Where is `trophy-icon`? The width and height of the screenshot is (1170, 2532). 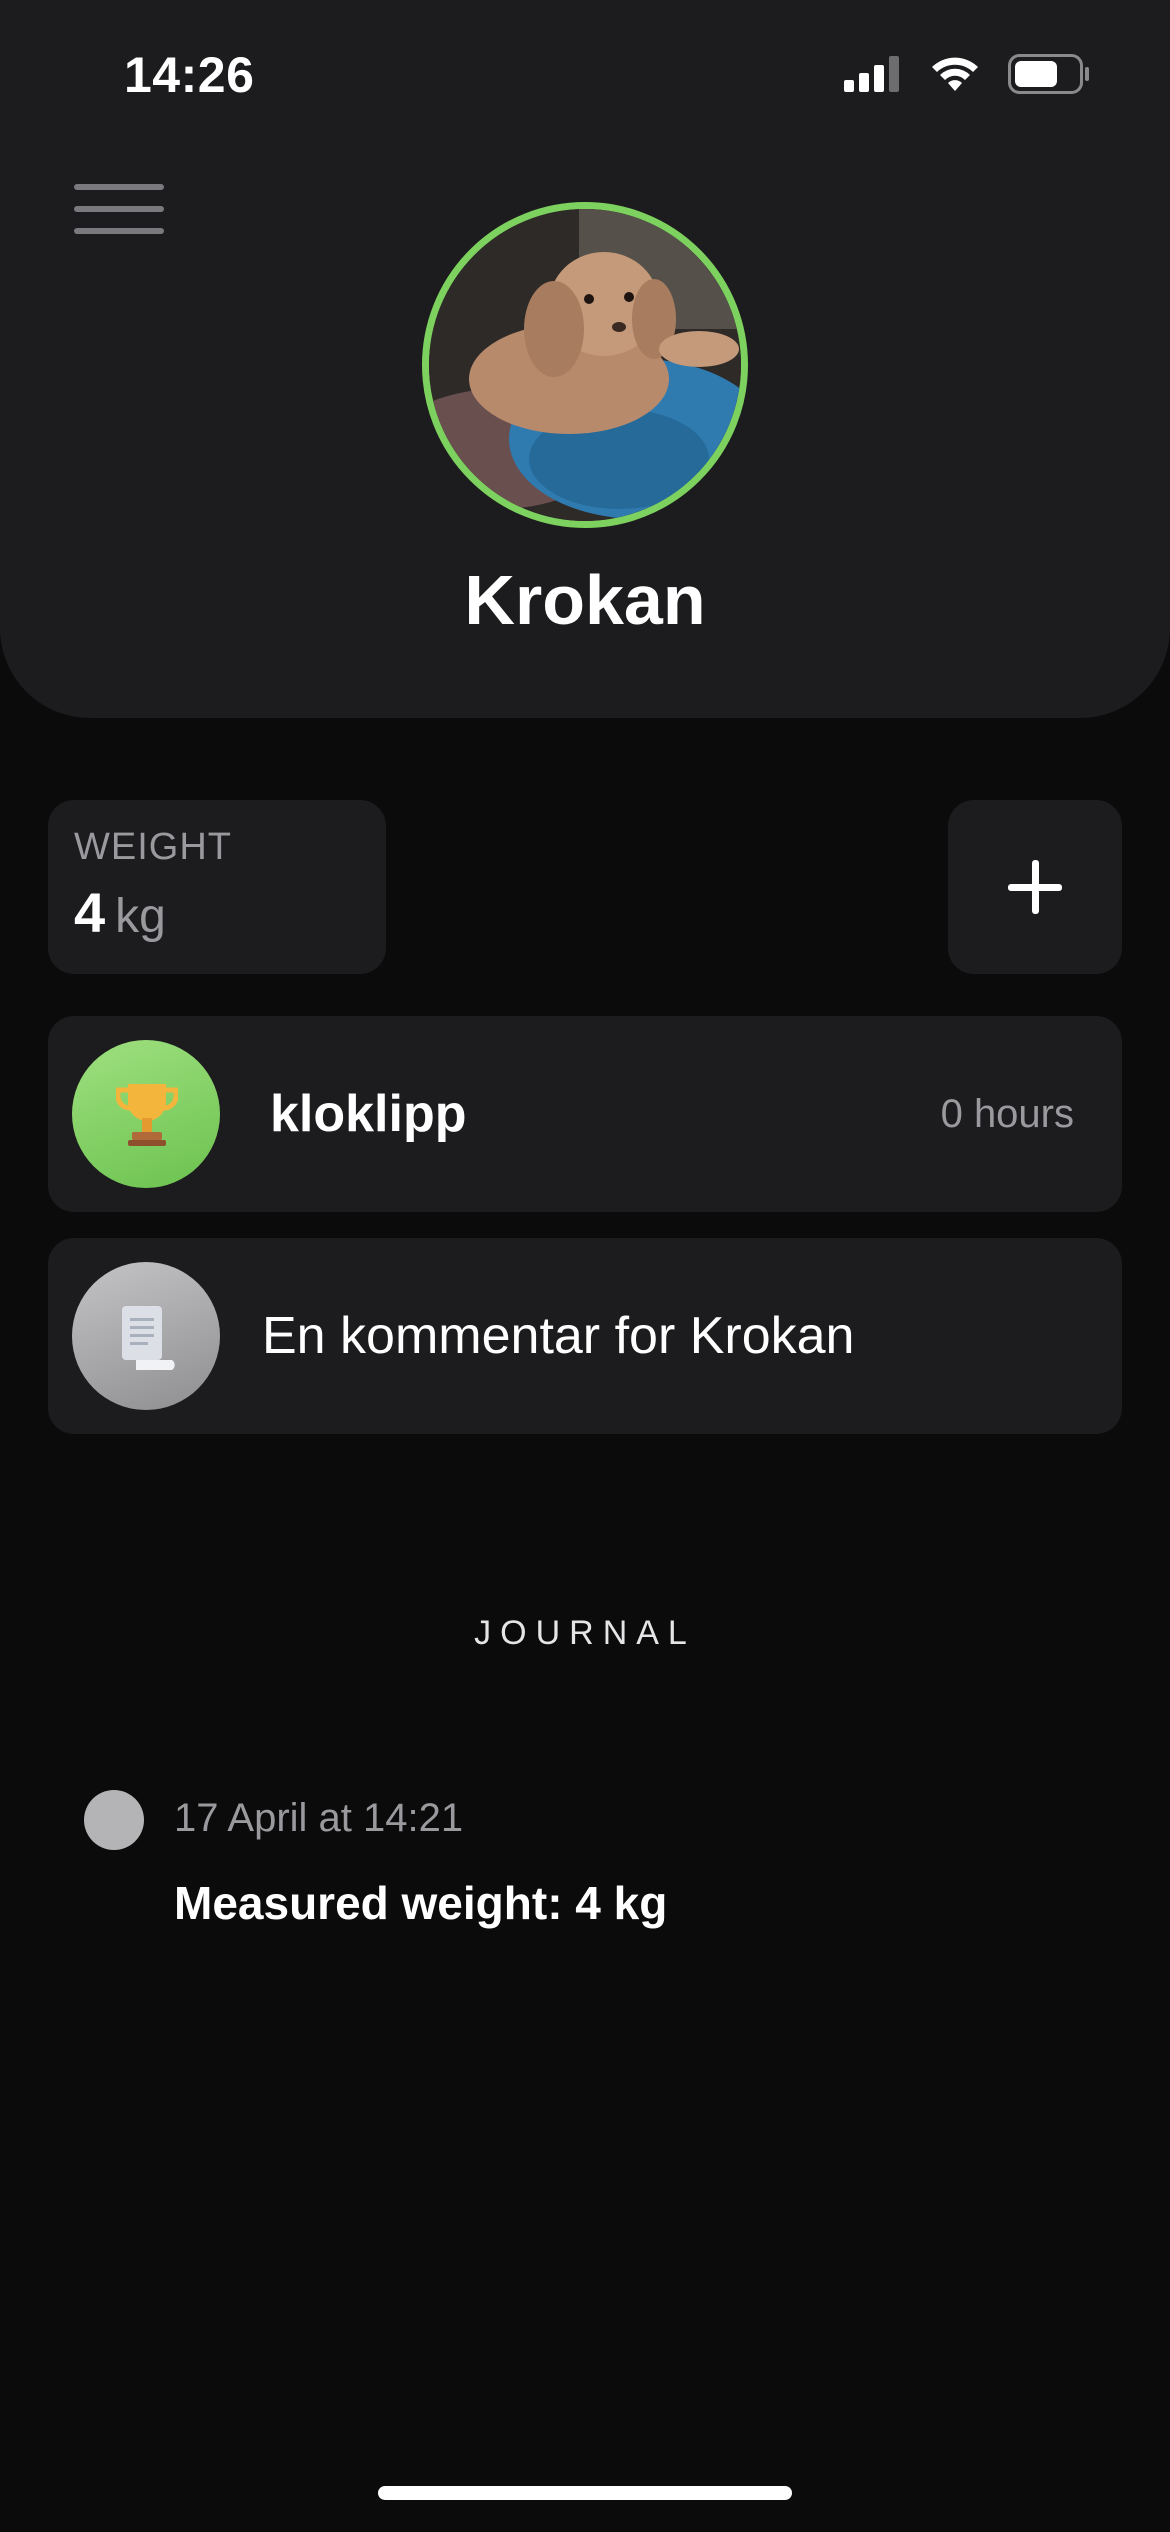 trophy-icon is located at coordinates (147, 1115).